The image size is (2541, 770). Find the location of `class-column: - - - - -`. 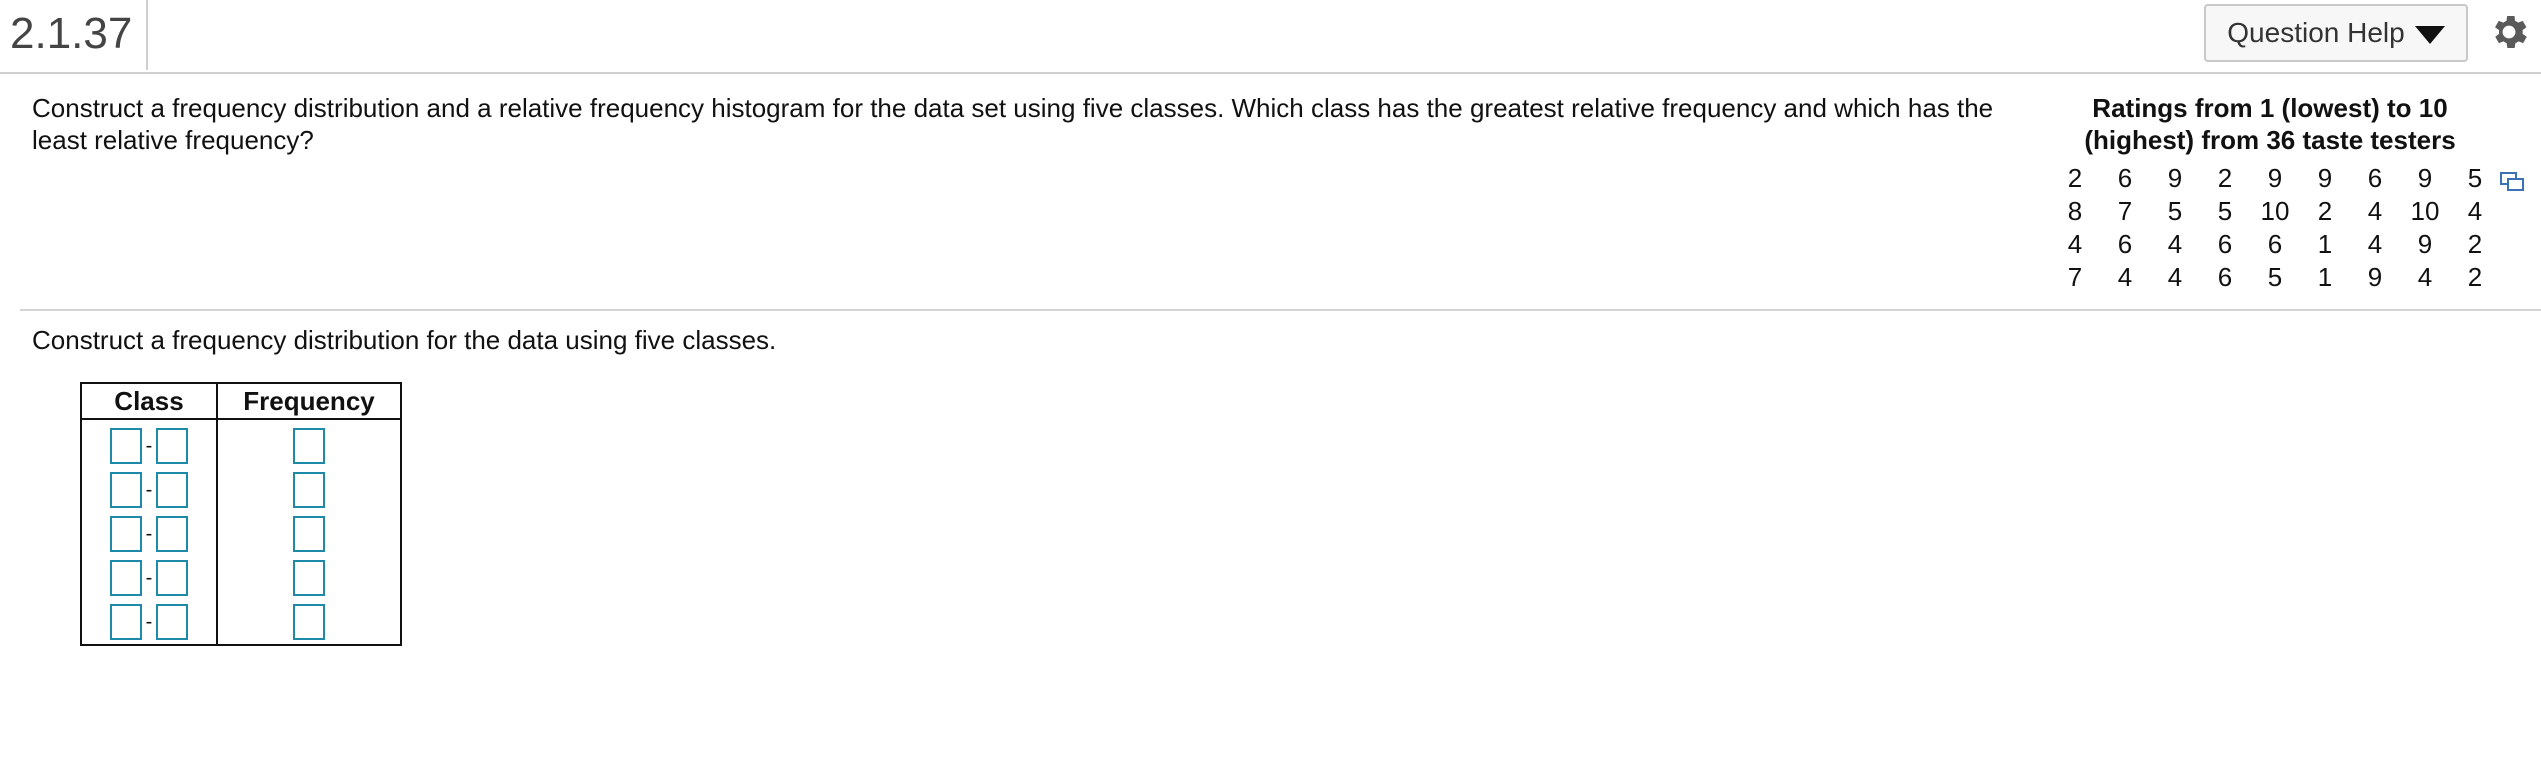

class-column: - - - - - is located at coordinates (149, 532).